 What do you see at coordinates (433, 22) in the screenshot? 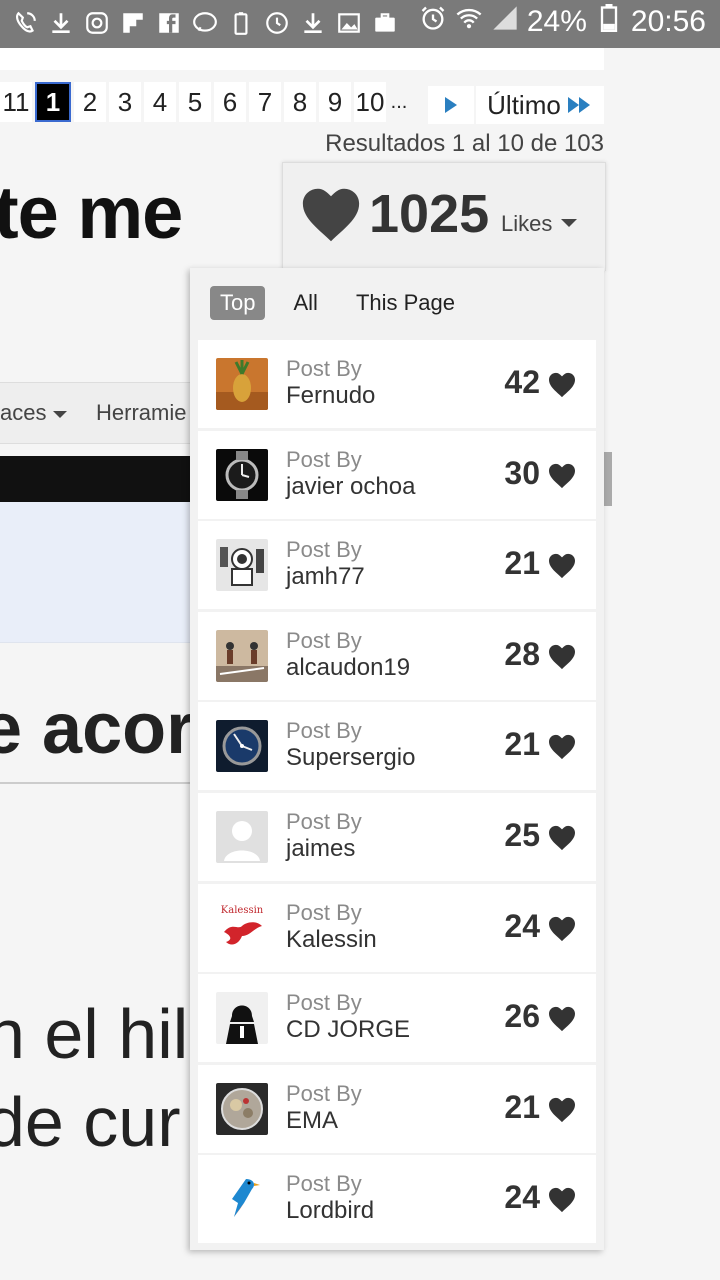
I see `alarm-icon` at bounding box center [433, 22].